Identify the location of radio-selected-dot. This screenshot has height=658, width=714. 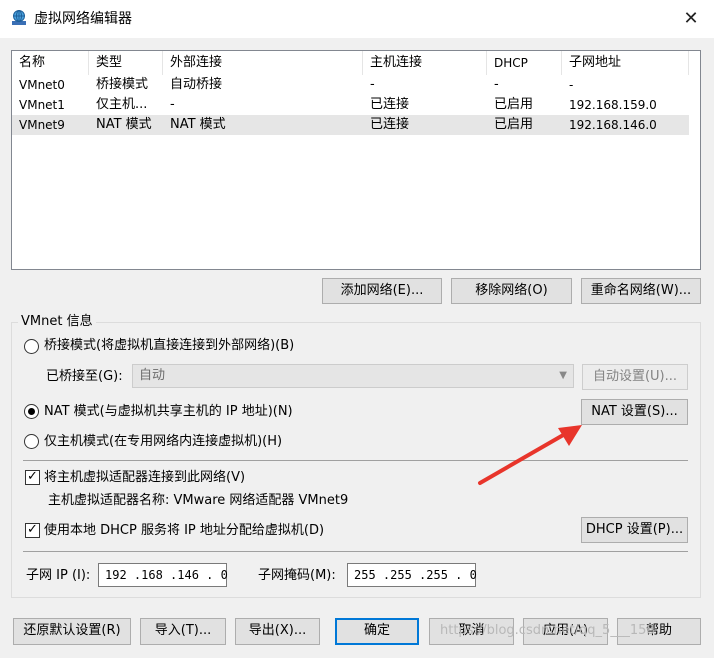
(31, 411).